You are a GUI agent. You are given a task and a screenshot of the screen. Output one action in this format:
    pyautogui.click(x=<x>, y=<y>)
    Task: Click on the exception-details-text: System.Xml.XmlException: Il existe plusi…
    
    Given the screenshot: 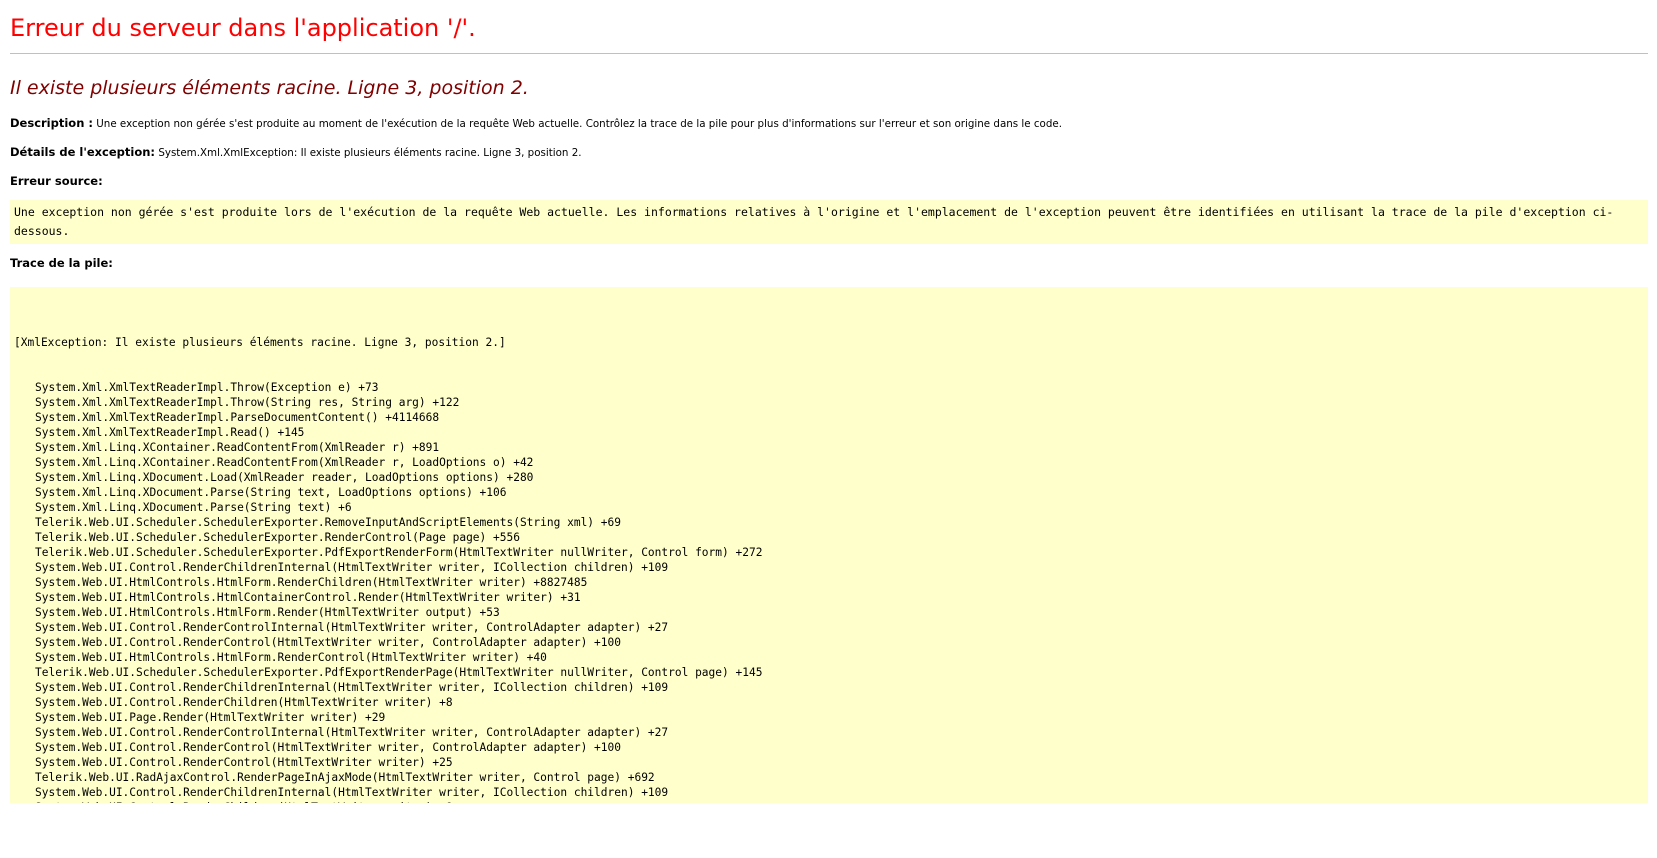 What is the action you would take?
    pyautogui.click(x=370, y=153)
    